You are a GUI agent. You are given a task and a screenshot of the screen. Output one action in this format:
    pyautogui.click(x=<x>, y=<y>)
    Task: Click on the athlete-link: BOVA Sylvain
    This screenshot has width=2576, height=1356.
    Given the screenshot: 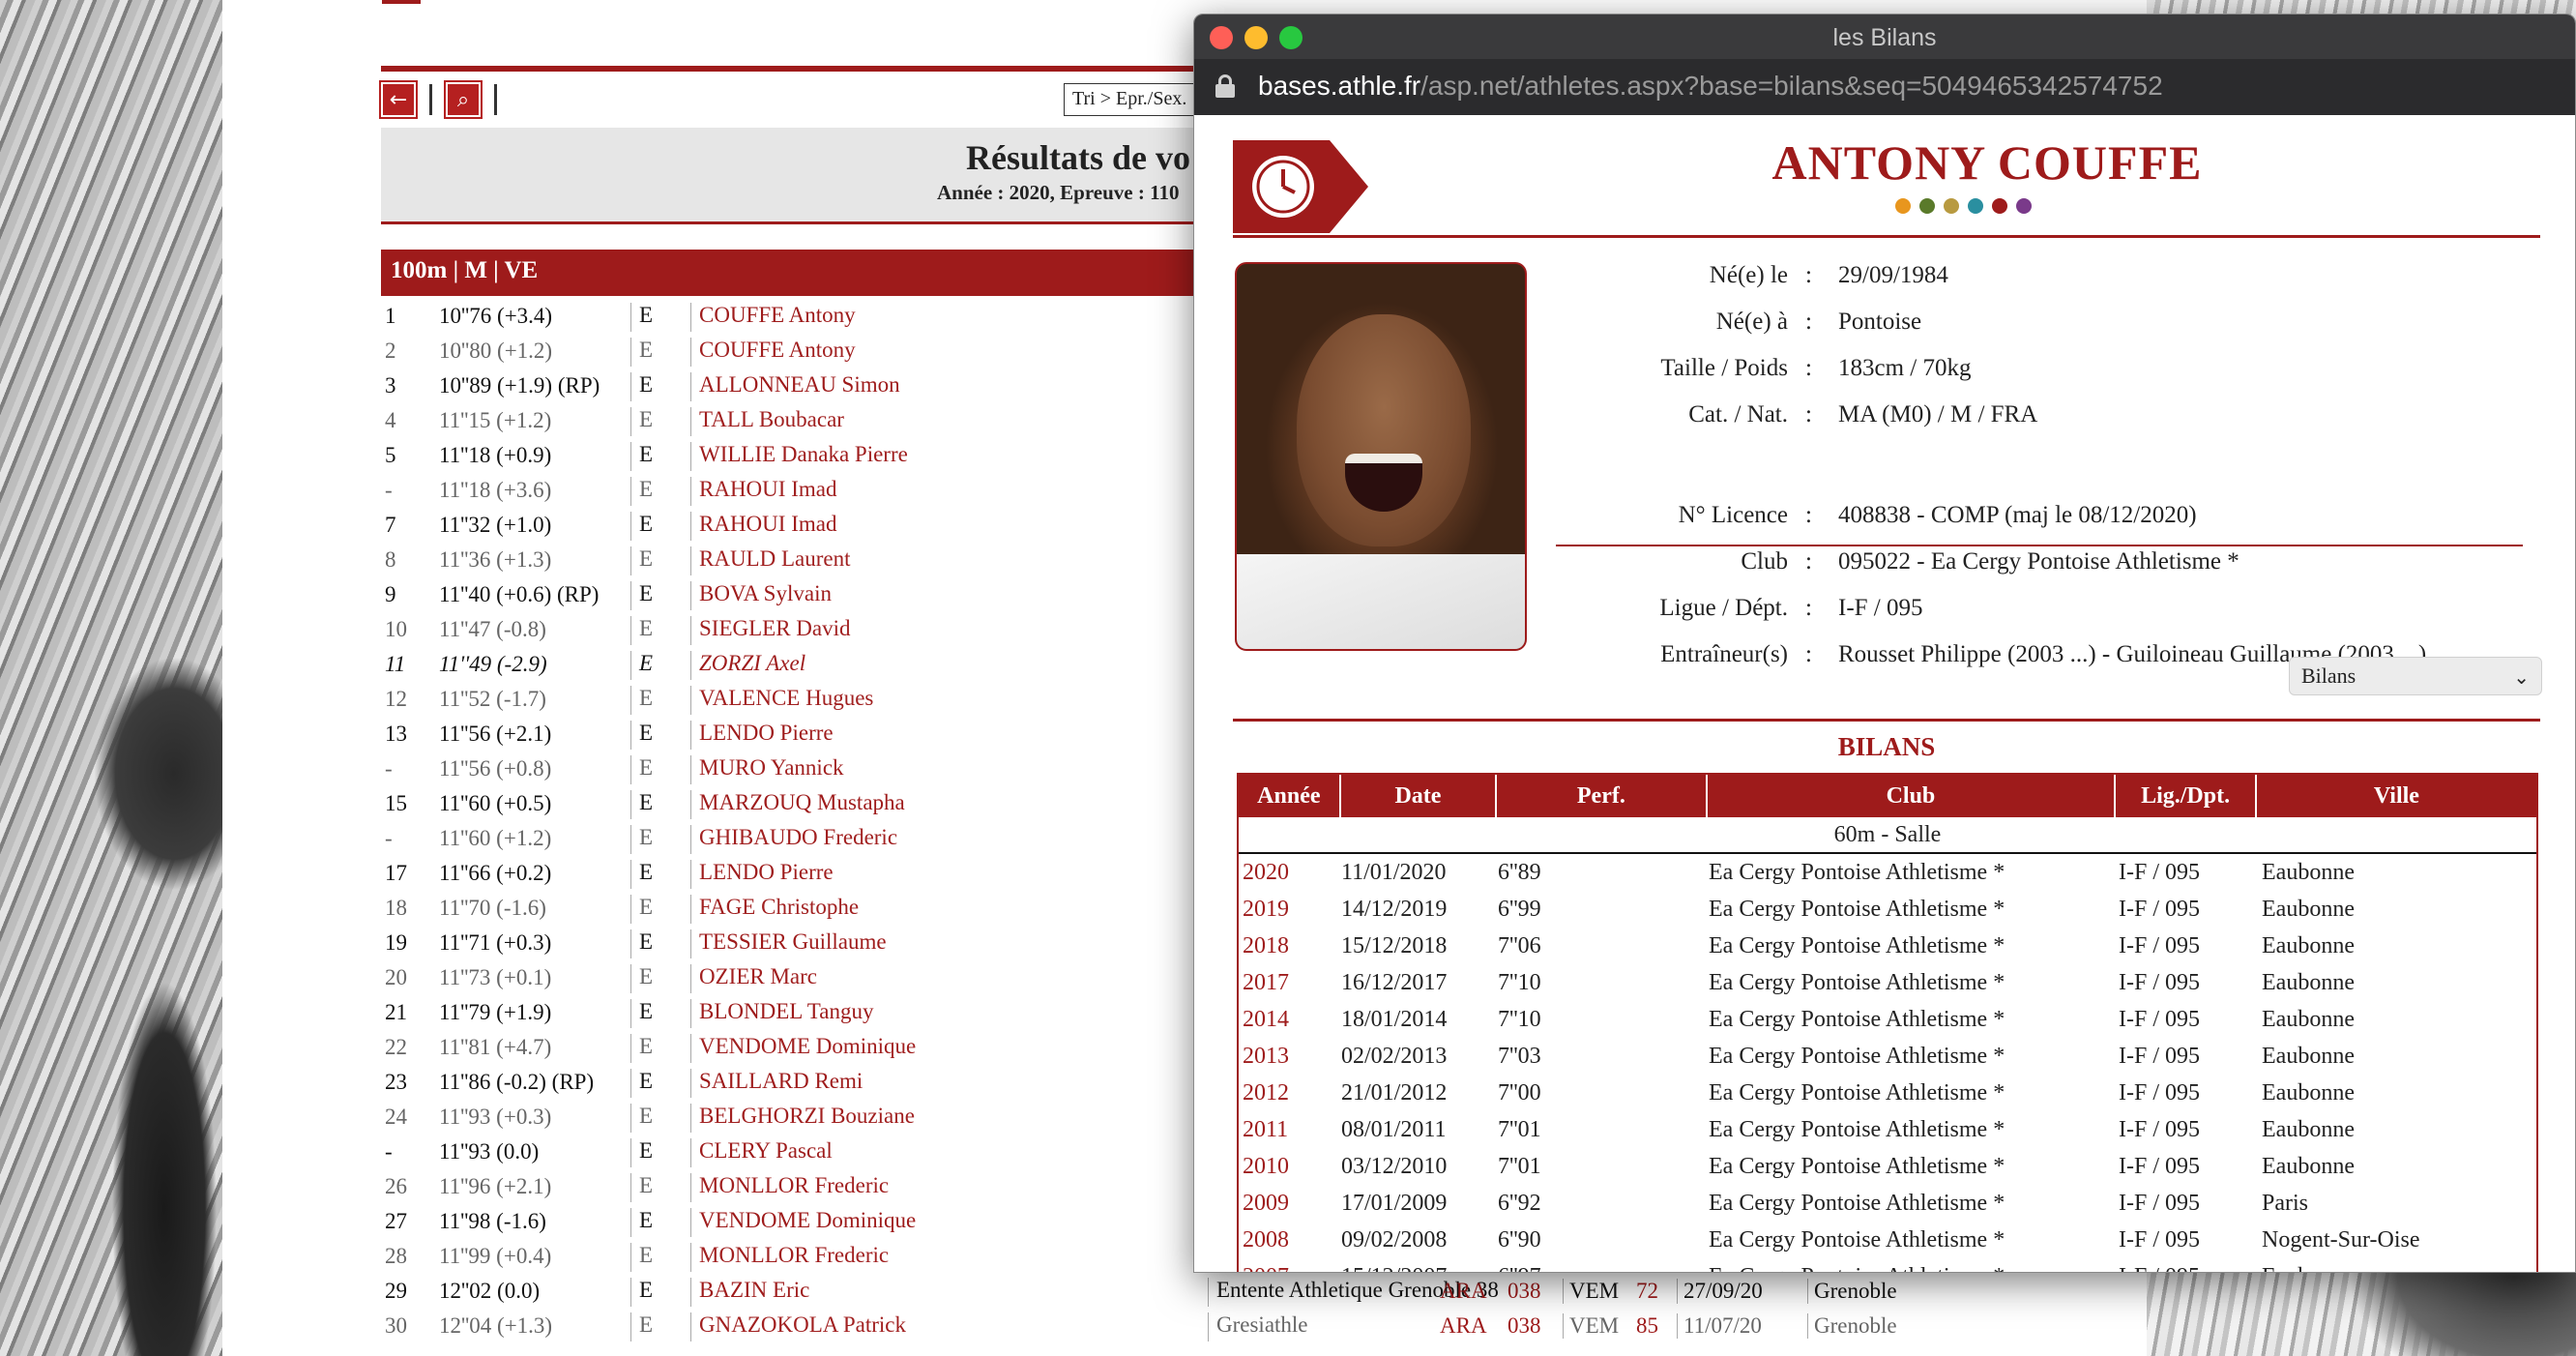 What is the action you would take?
    pyautogui.click(x=761, y=596)
    